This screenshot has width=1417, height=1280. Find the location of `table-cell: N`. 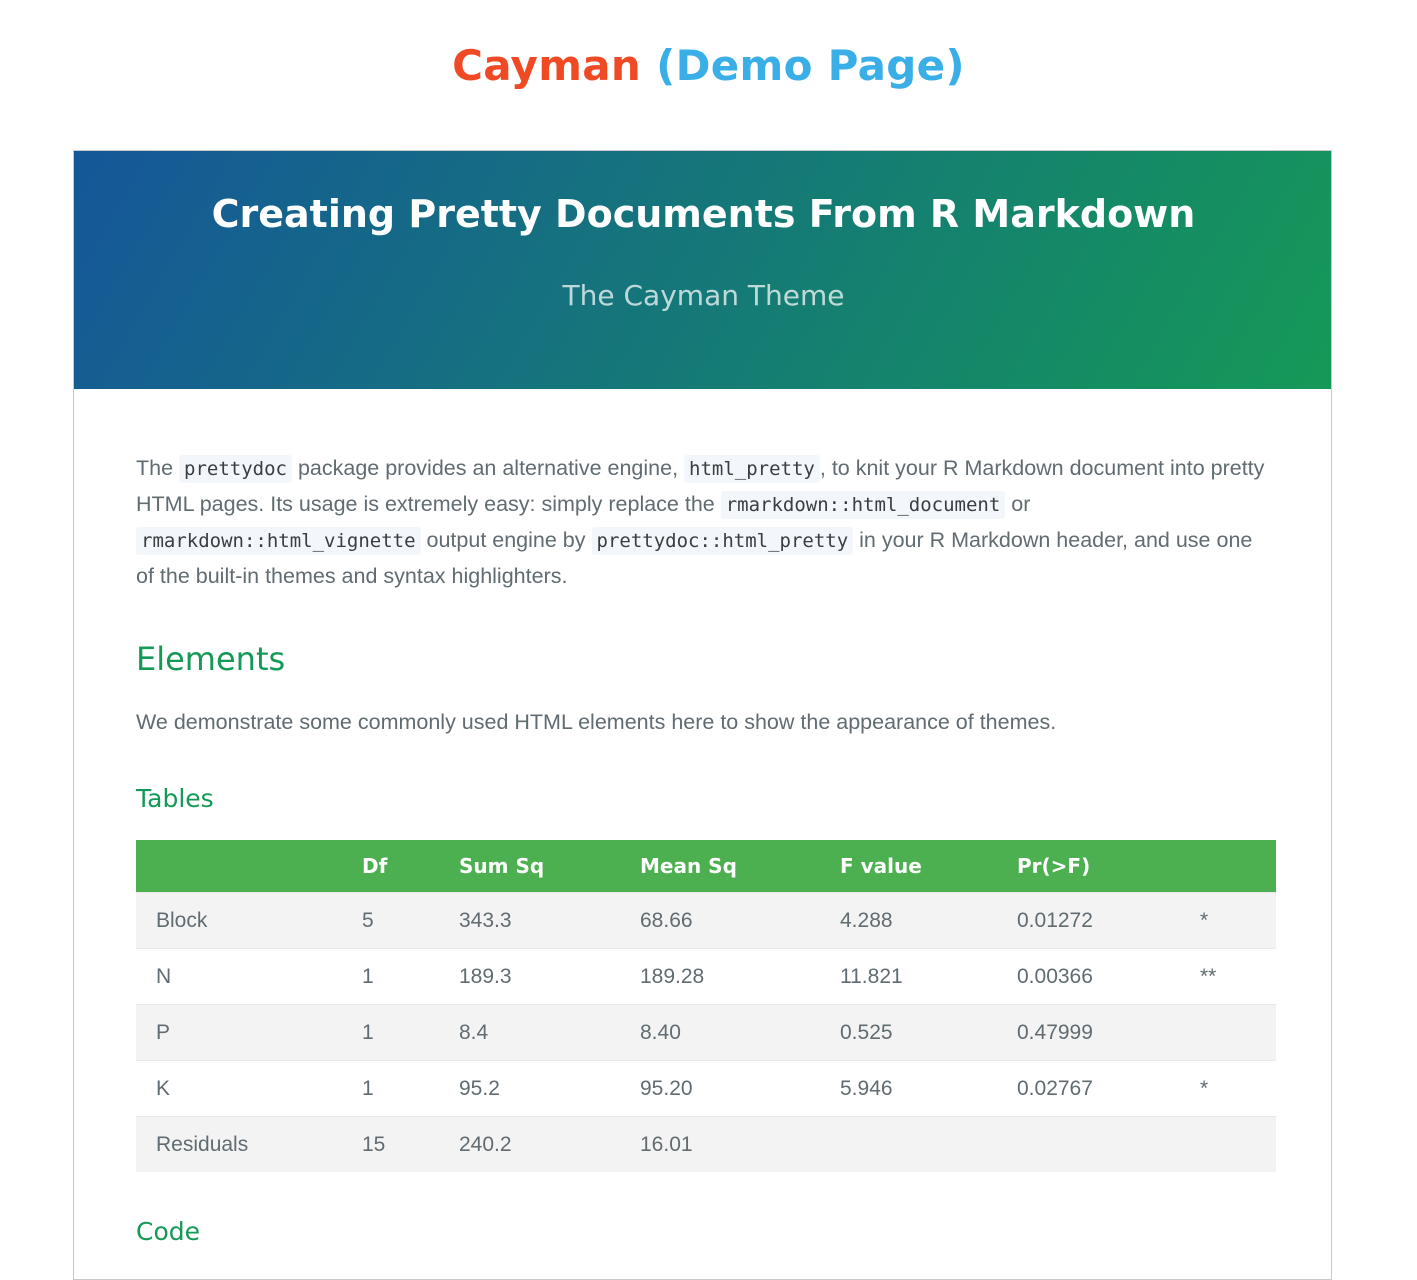

table-cell: N is located at coordinates (239, 976).